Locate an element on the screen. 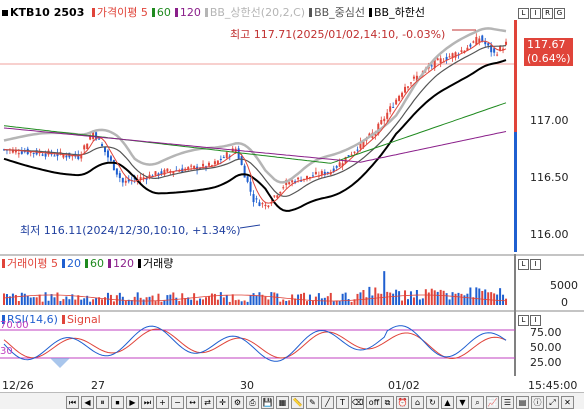 The width and height of the screenshot is (584, 409). pane-button-g: G is located at coordinates (559, 13).